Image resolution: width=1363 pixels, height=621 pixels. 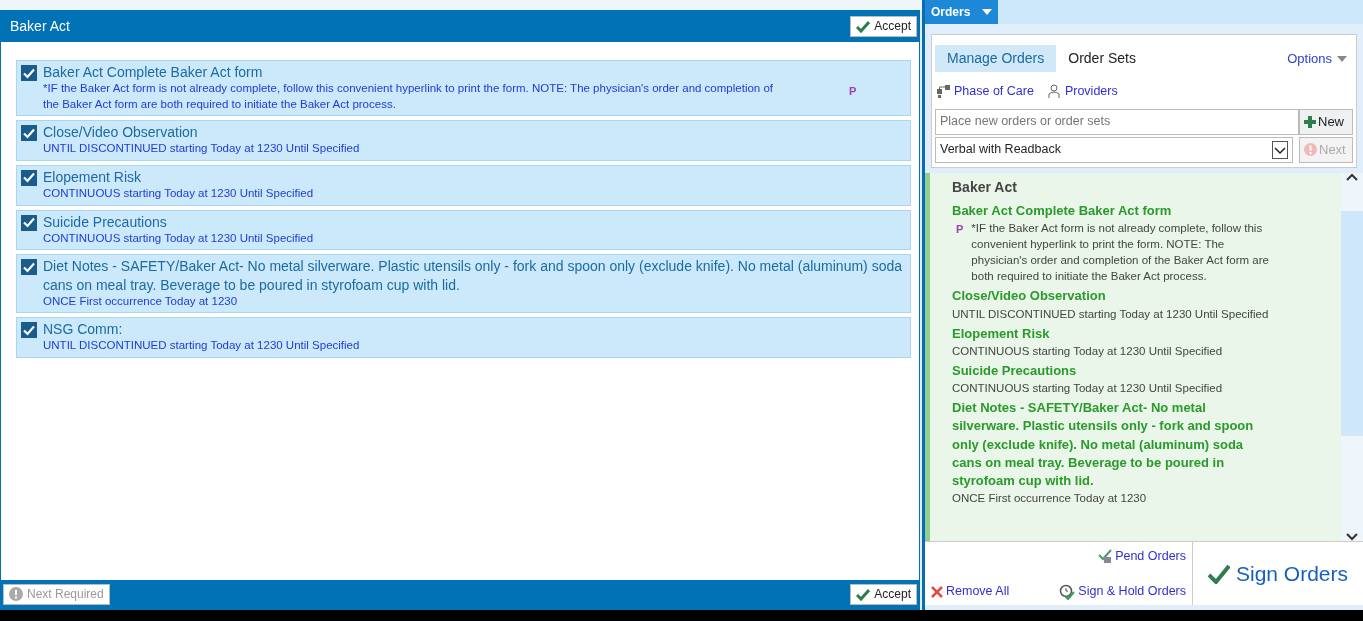 What do you see at coordinates (83, 329) in the screenshot?
I see `order-title: NSG Comm:` at bounding box center [83, 329].